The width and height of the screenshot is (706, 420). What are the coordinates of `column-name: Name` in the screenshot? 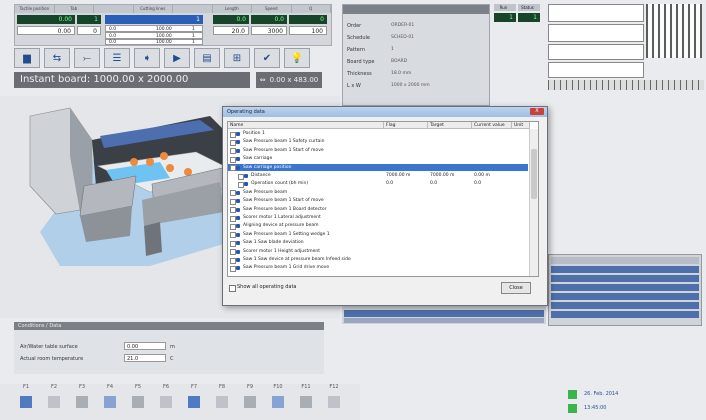 It's located at (306, 125).